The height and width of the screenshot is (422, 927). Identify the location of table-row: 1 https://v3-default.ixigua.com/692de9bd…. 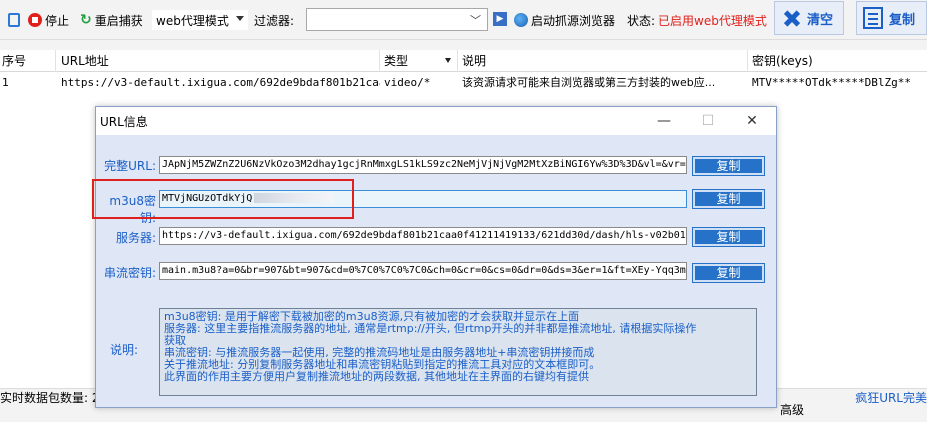
(463, 83).